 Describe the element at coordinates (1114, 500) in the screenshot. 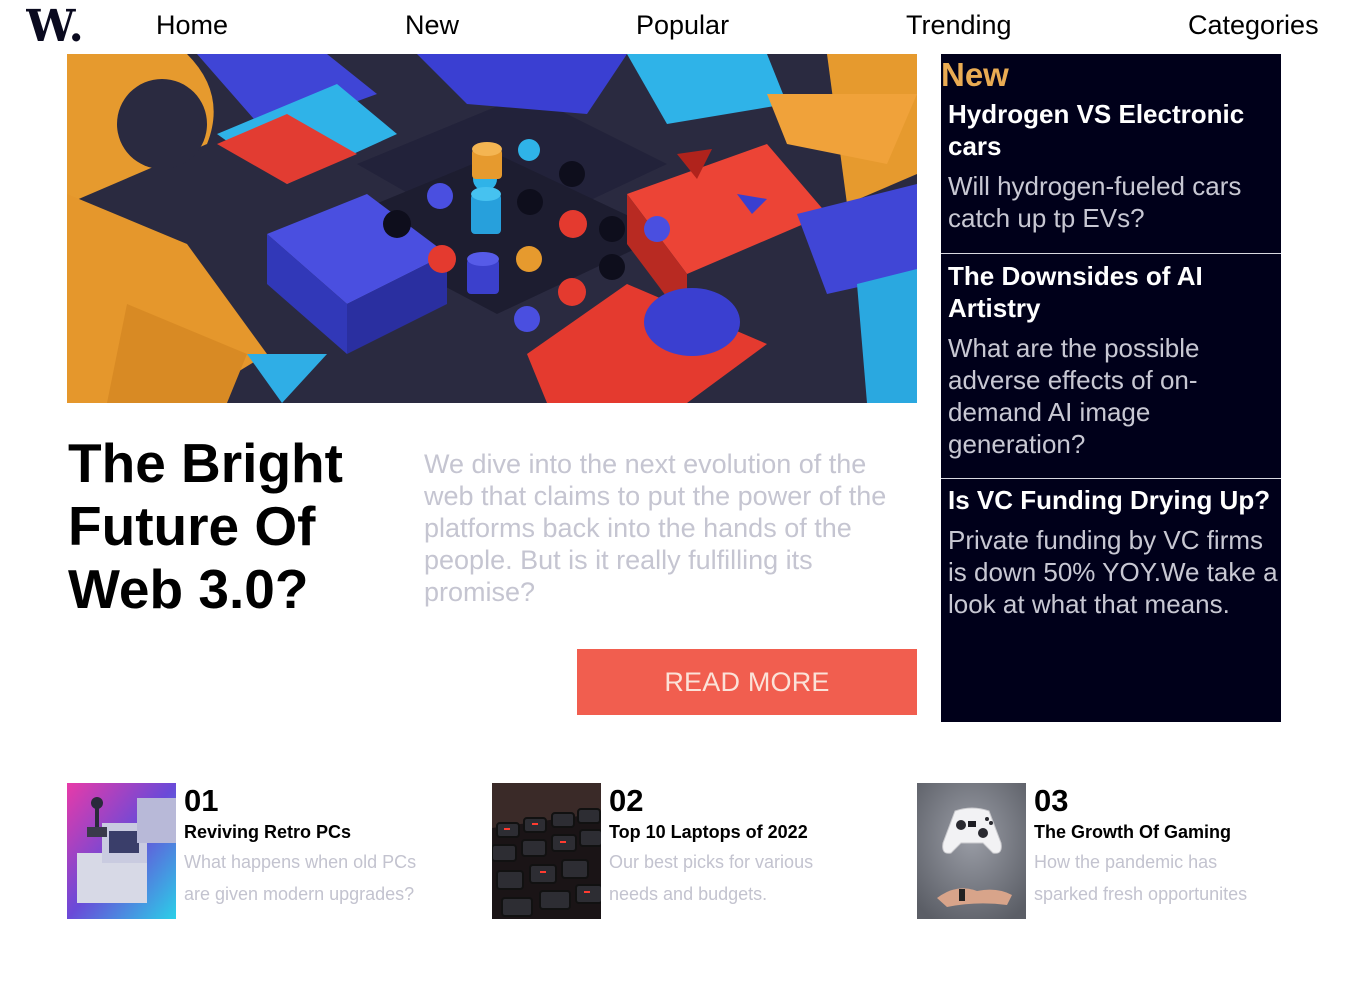

I see `new-article-title: Is VC Funding Drying Up?` at that location.